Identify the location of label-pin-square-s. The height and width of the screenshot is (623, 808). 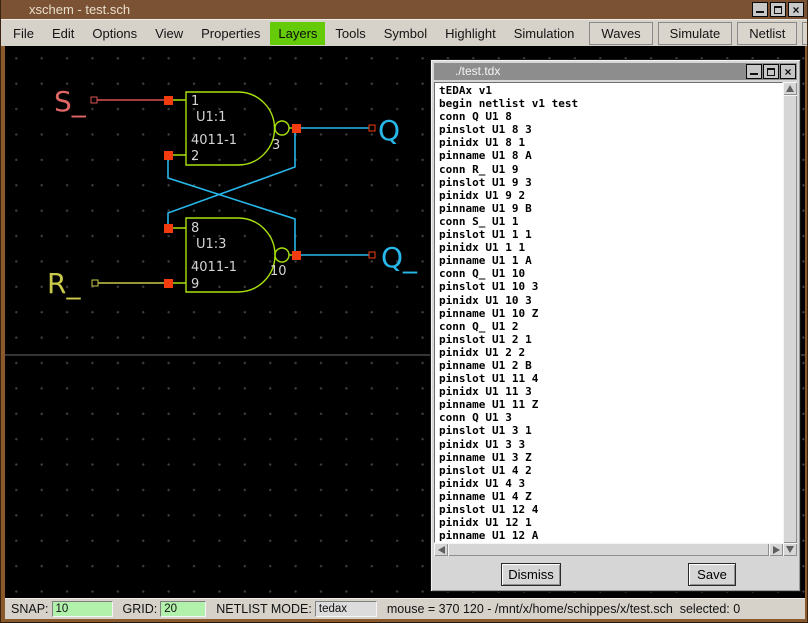
(94, 100).